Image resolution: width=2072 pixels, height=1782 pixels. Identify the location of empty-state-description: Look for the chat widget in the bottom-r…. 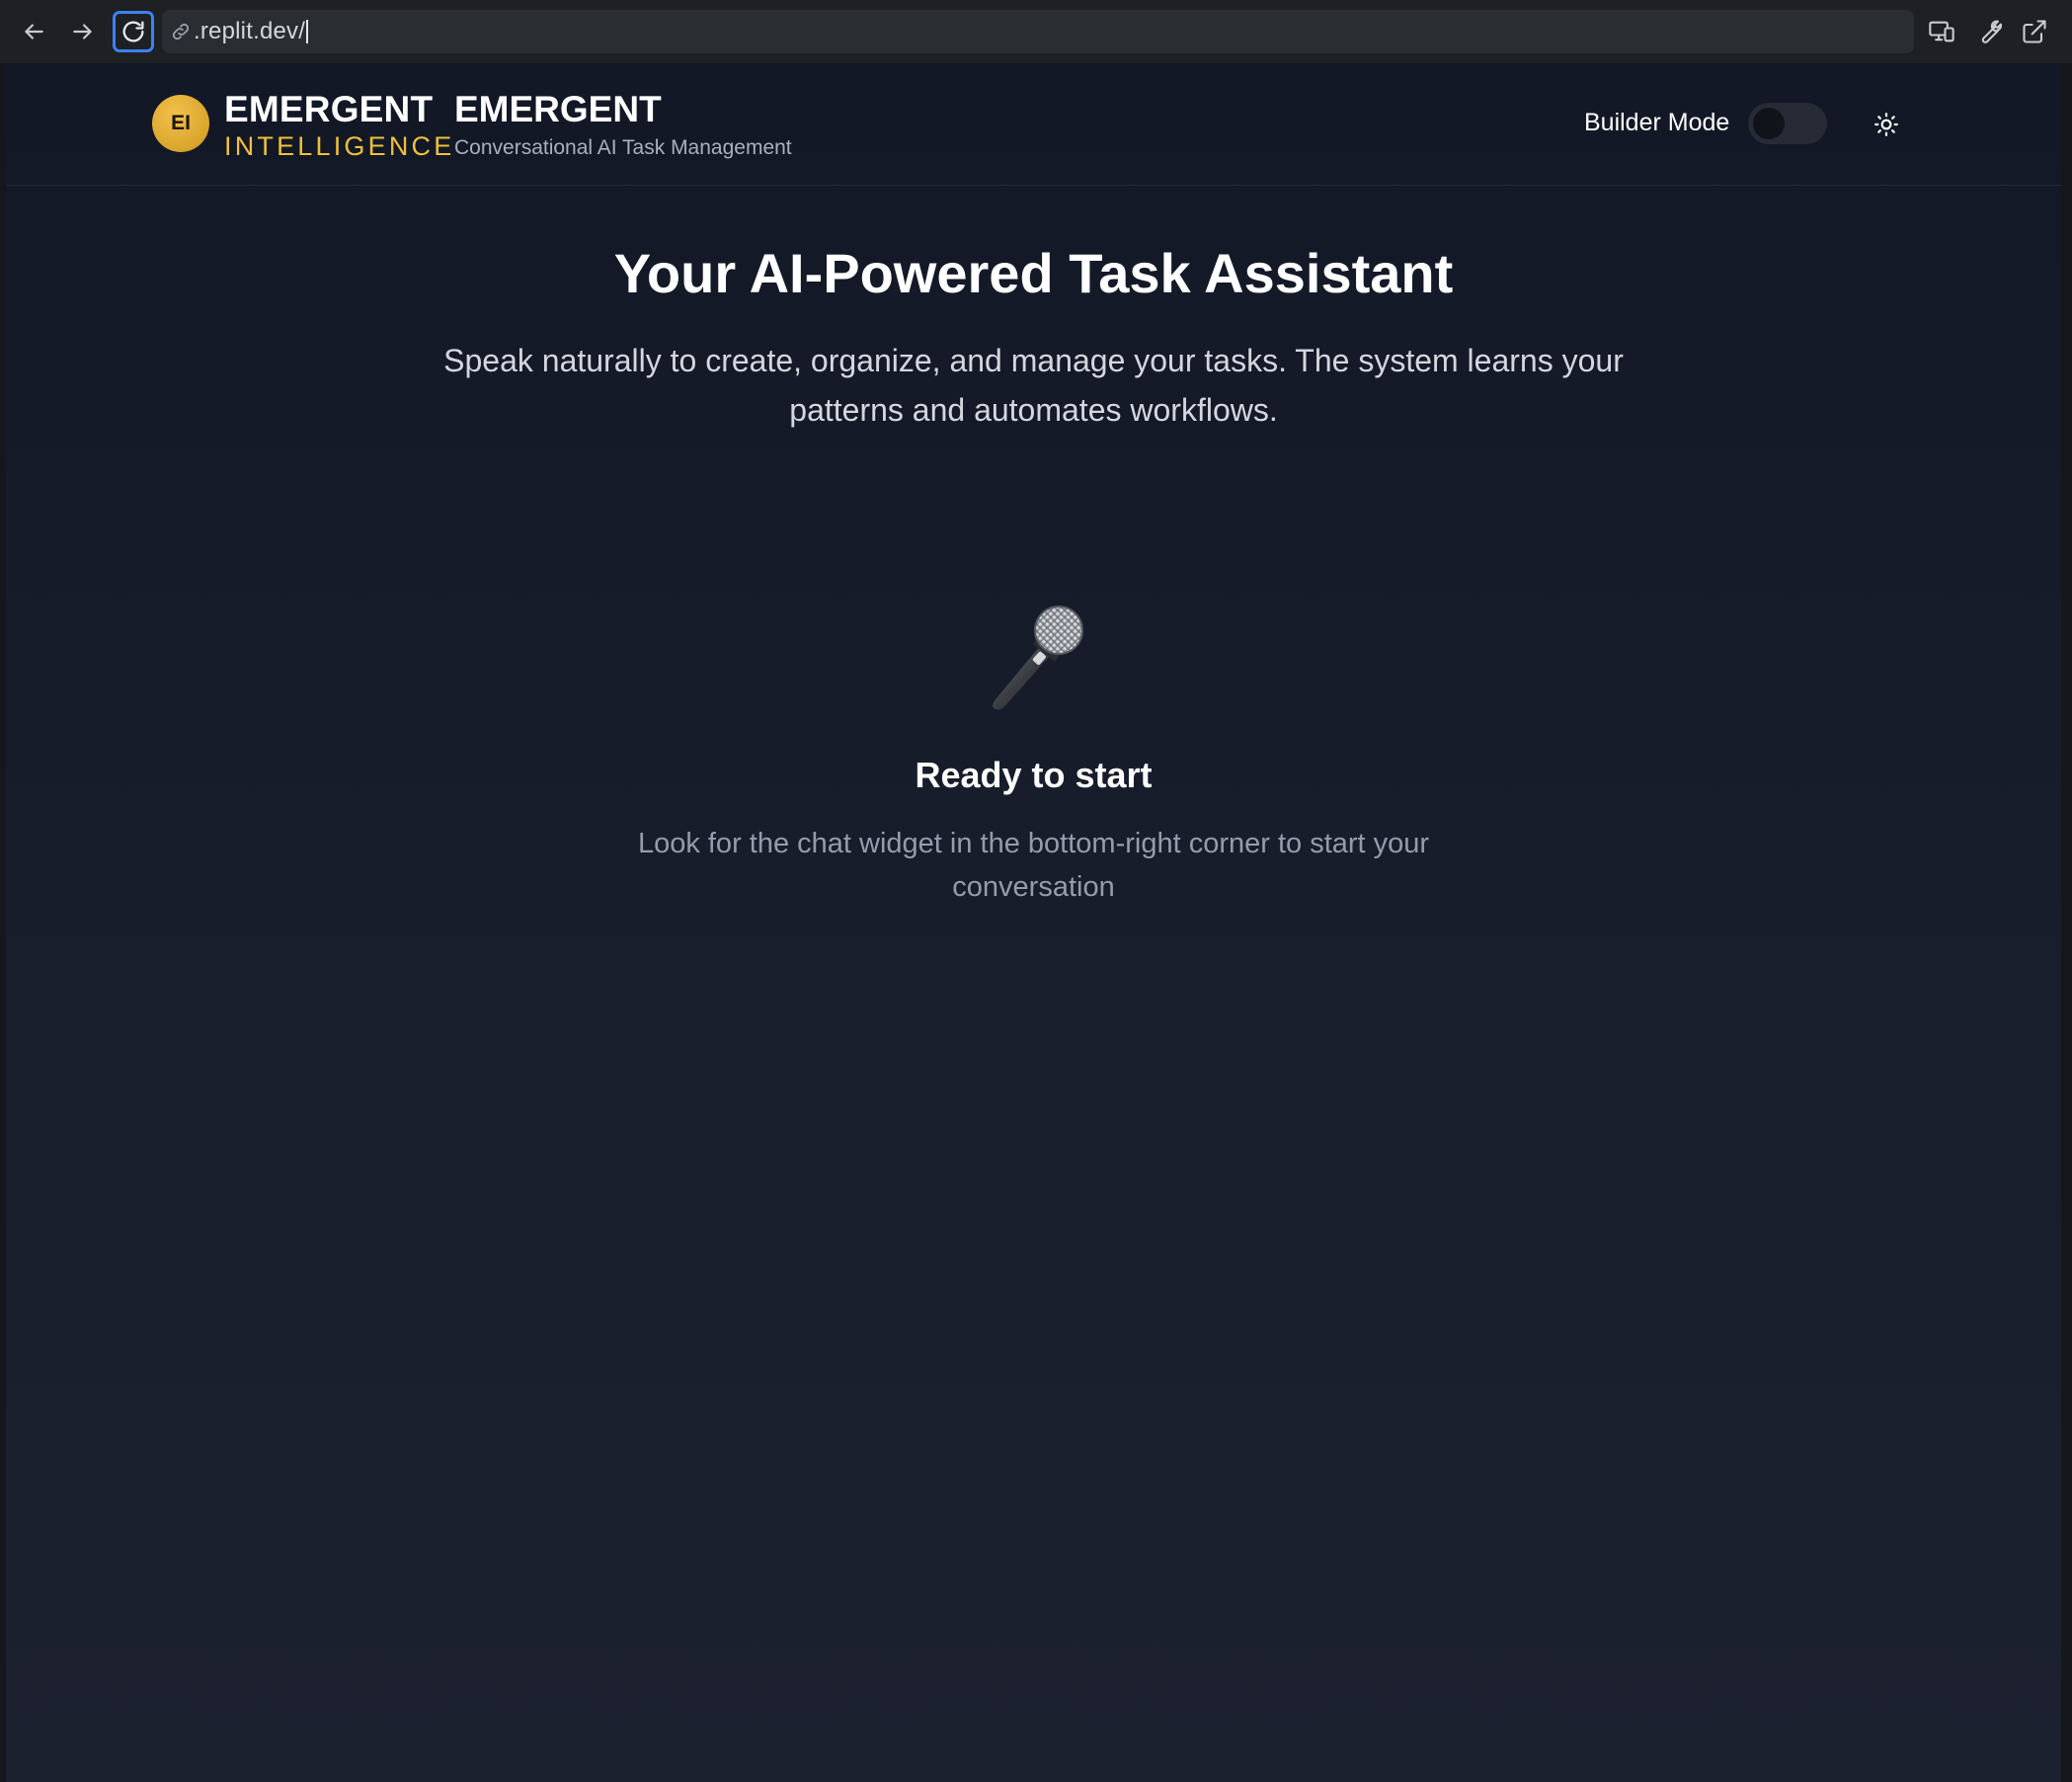
(1033, 865).